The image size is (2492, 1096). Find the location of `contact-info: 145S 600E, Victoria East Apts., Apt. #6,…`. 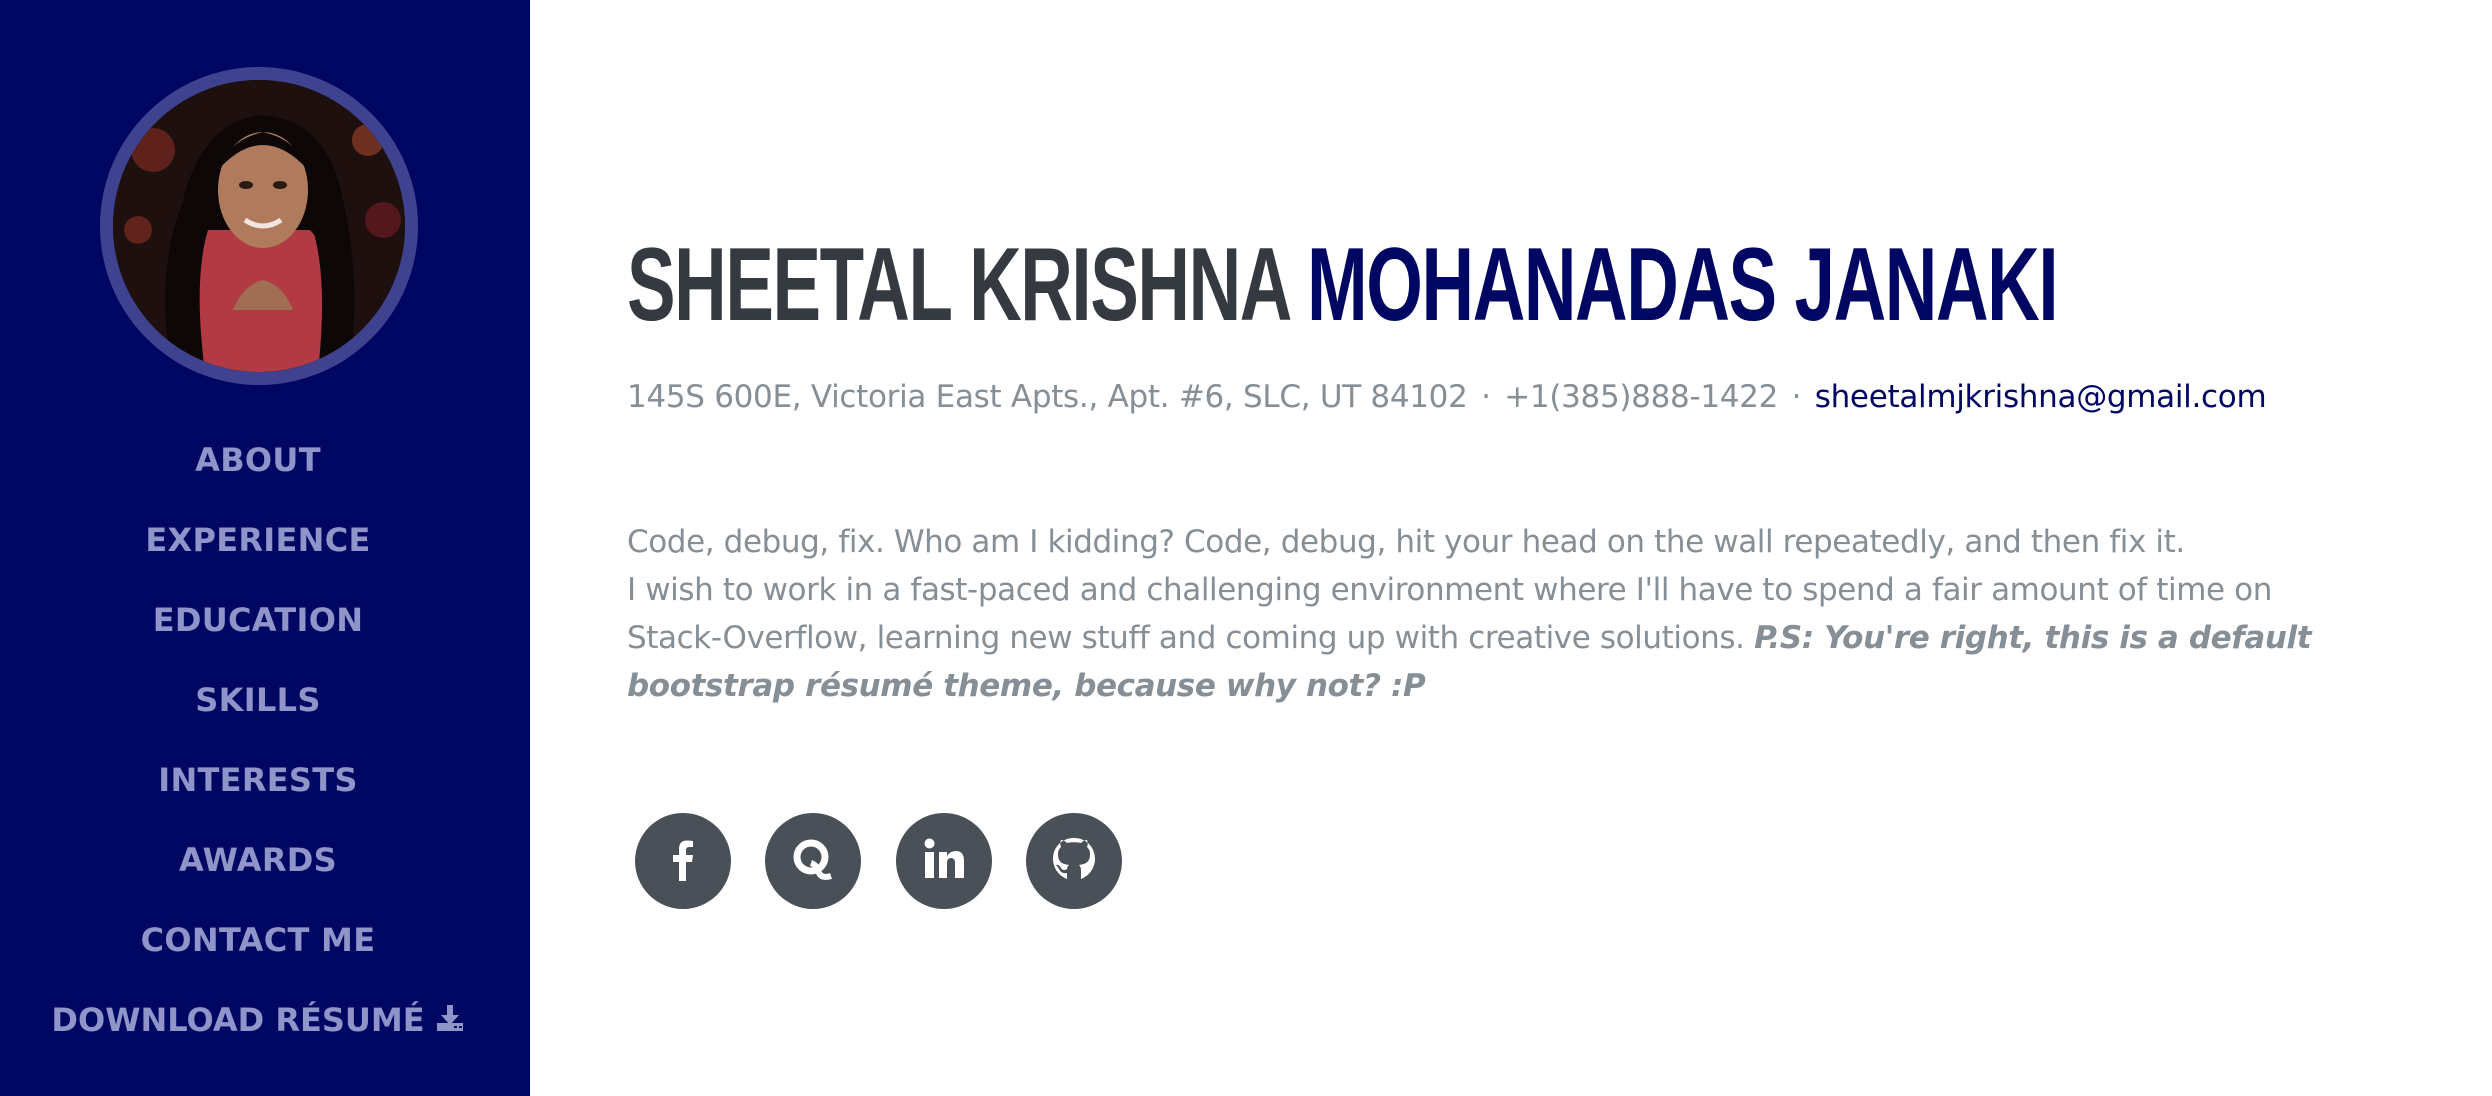

contact-info: 145S 600E, Victoria East Apts., Apt. #6,… is located at coordinates (1447, 397).